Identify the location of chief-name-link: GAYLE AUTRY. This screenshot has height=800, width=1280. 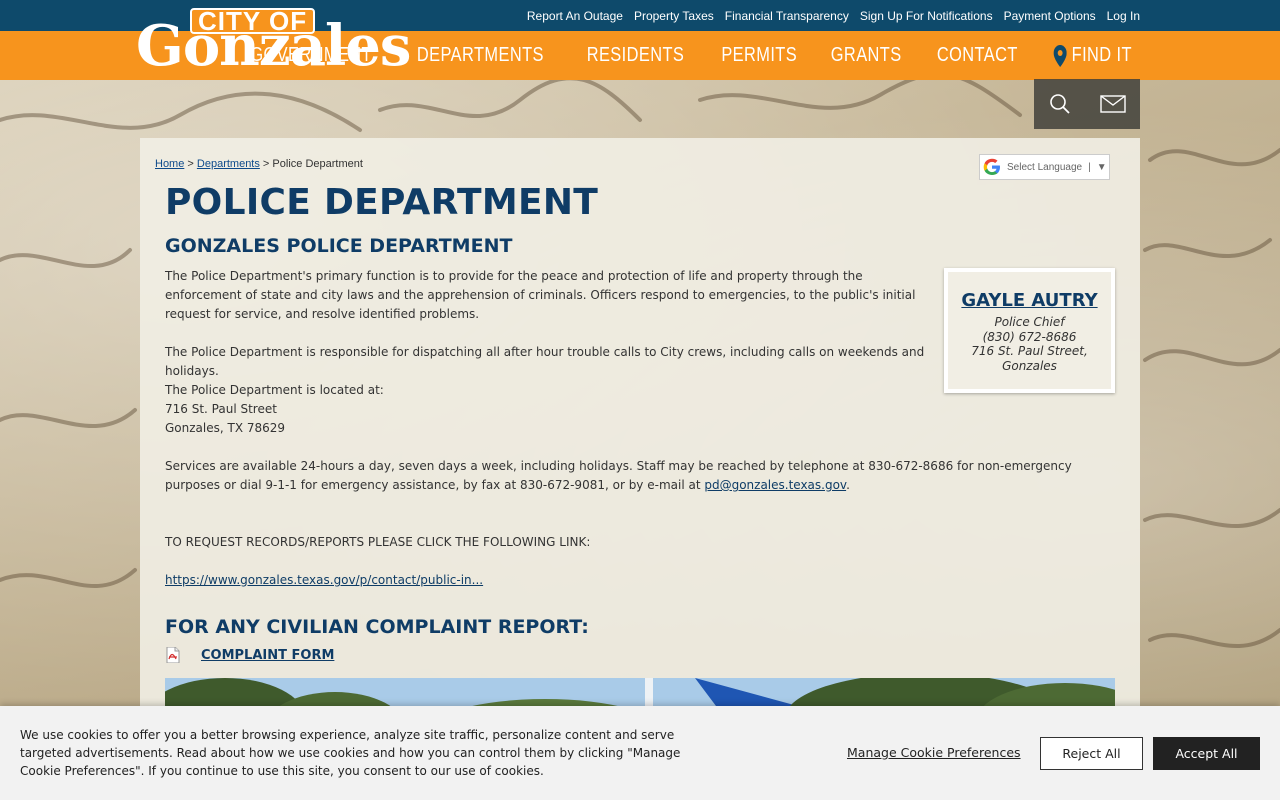
(1029, 300).